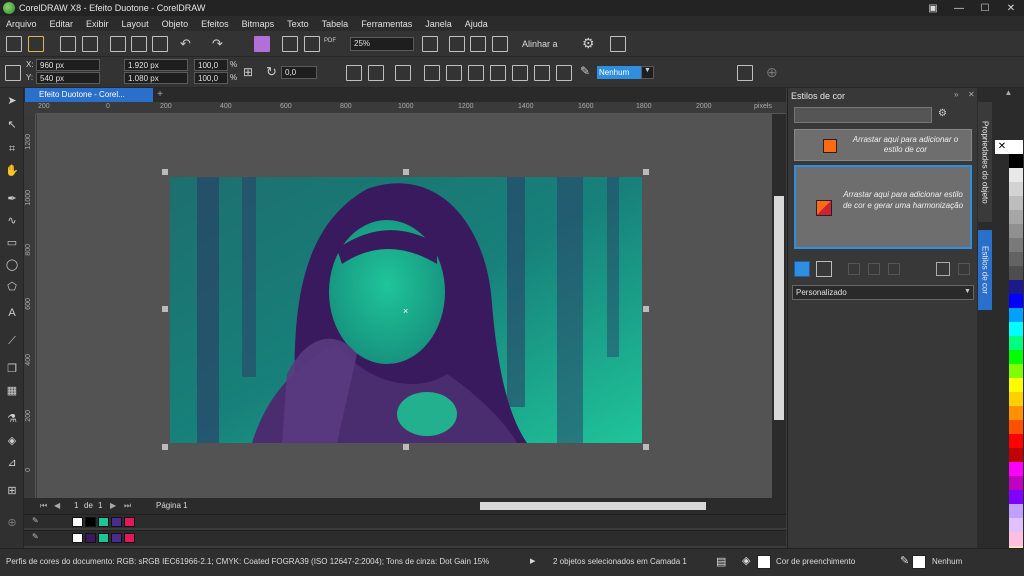 This screenshot has width=1024, height=576. I want to click on back-minus-front-icon, so click(542, 73).